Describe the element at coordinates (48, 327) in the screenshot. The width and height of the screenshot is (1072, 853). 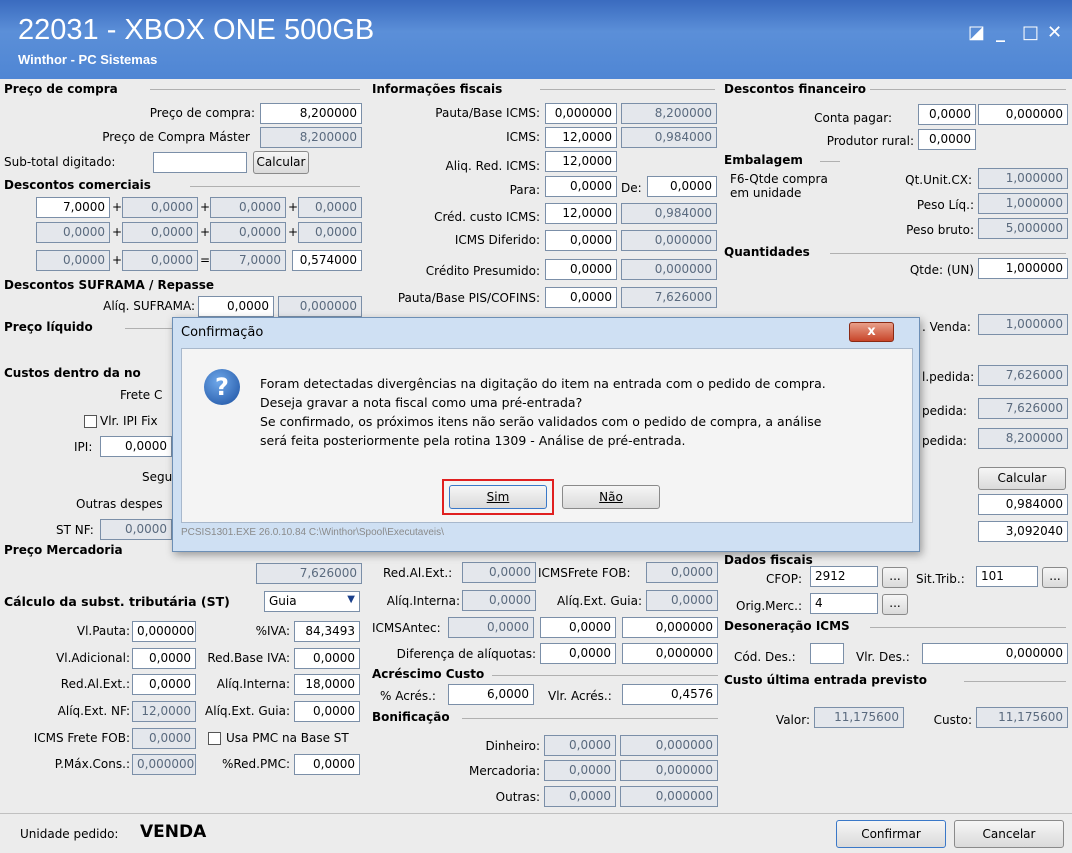
I see `section-preco-liquido: Preço líquido` at that location.